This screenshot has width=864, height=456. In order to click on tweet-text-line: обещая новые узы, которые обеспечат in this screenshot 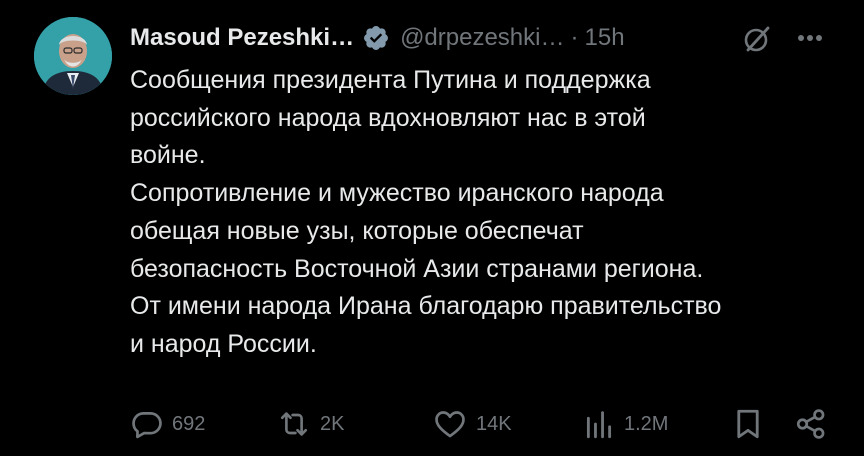, I will do `click(357, 230)`.